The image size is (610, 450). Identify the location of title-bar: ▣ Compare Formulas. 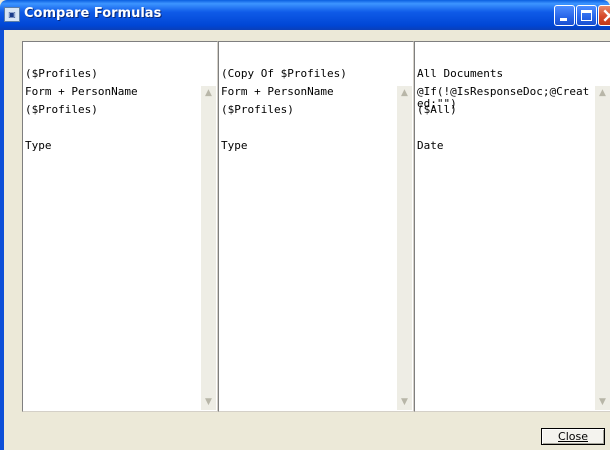
(305, 15).